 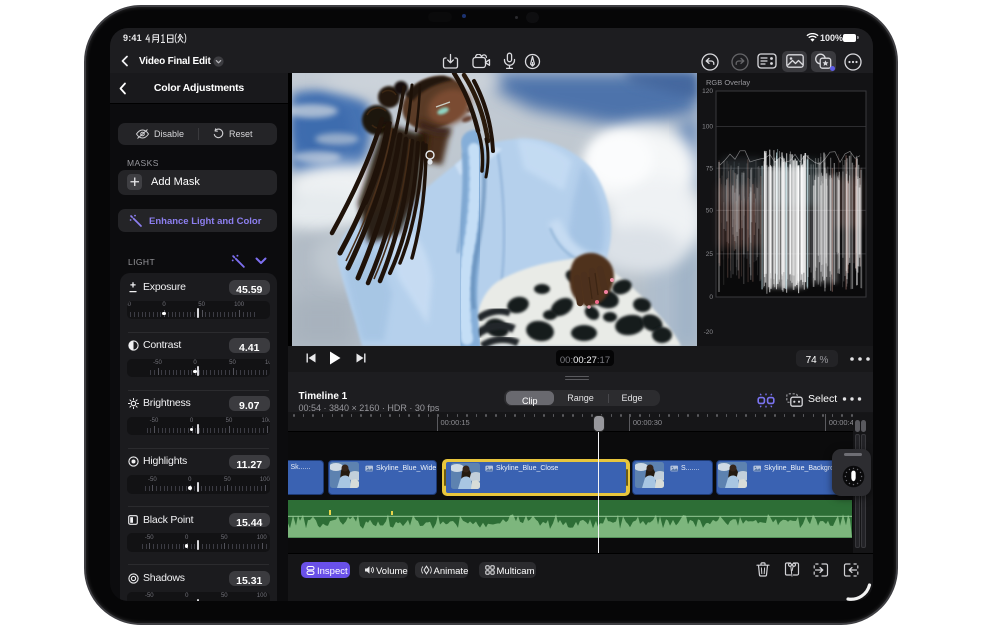 I want to click on svg-text: 100, so click(x=707, y=127).